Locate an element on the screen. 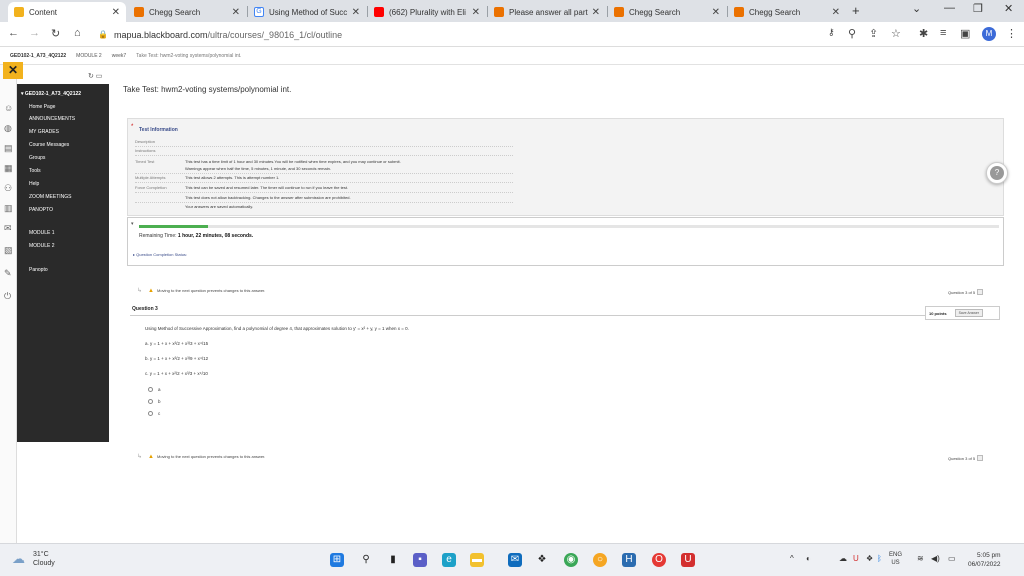 The width and height of the screenshot is (1024, 576). edit-icon: ✎ is located at coordinates (8, 273).